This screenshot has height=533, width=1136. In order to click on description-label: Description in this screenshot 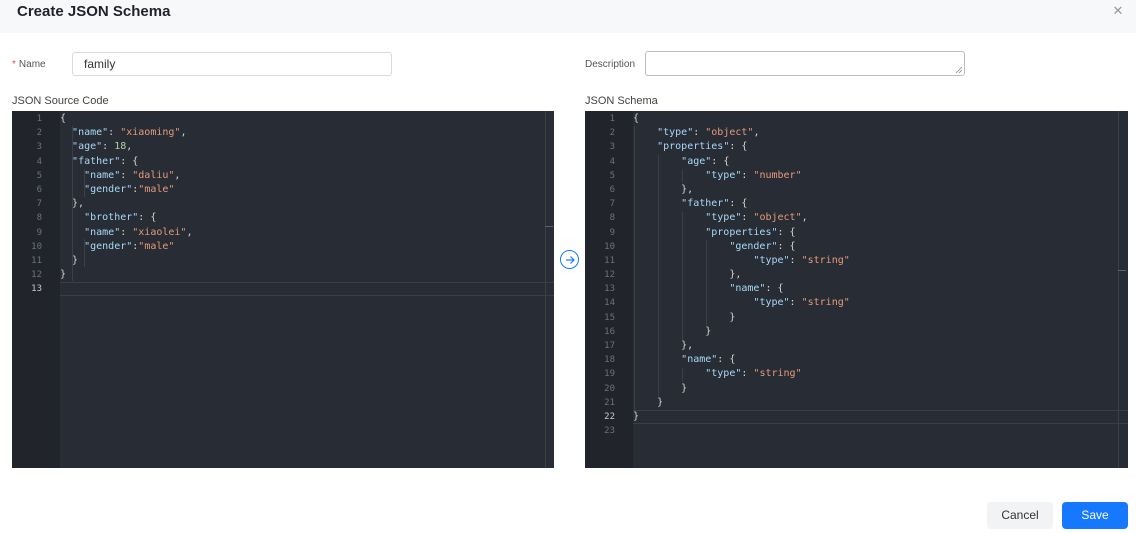, I will do `click(610, 64)`.